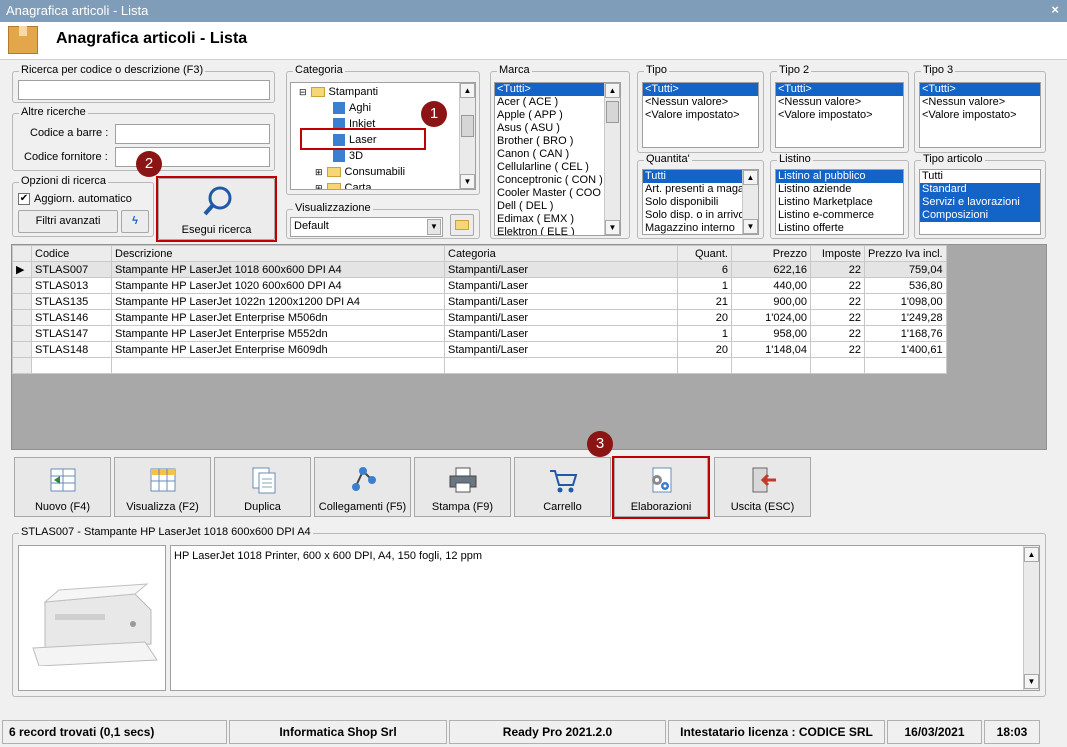 The height and width of the screenshot is (747, 1067). What do you see at coordinates (762, 487) in the screenshot?
I see `exit-button: Uscita (ESC)` at bounding box center [762, 487].